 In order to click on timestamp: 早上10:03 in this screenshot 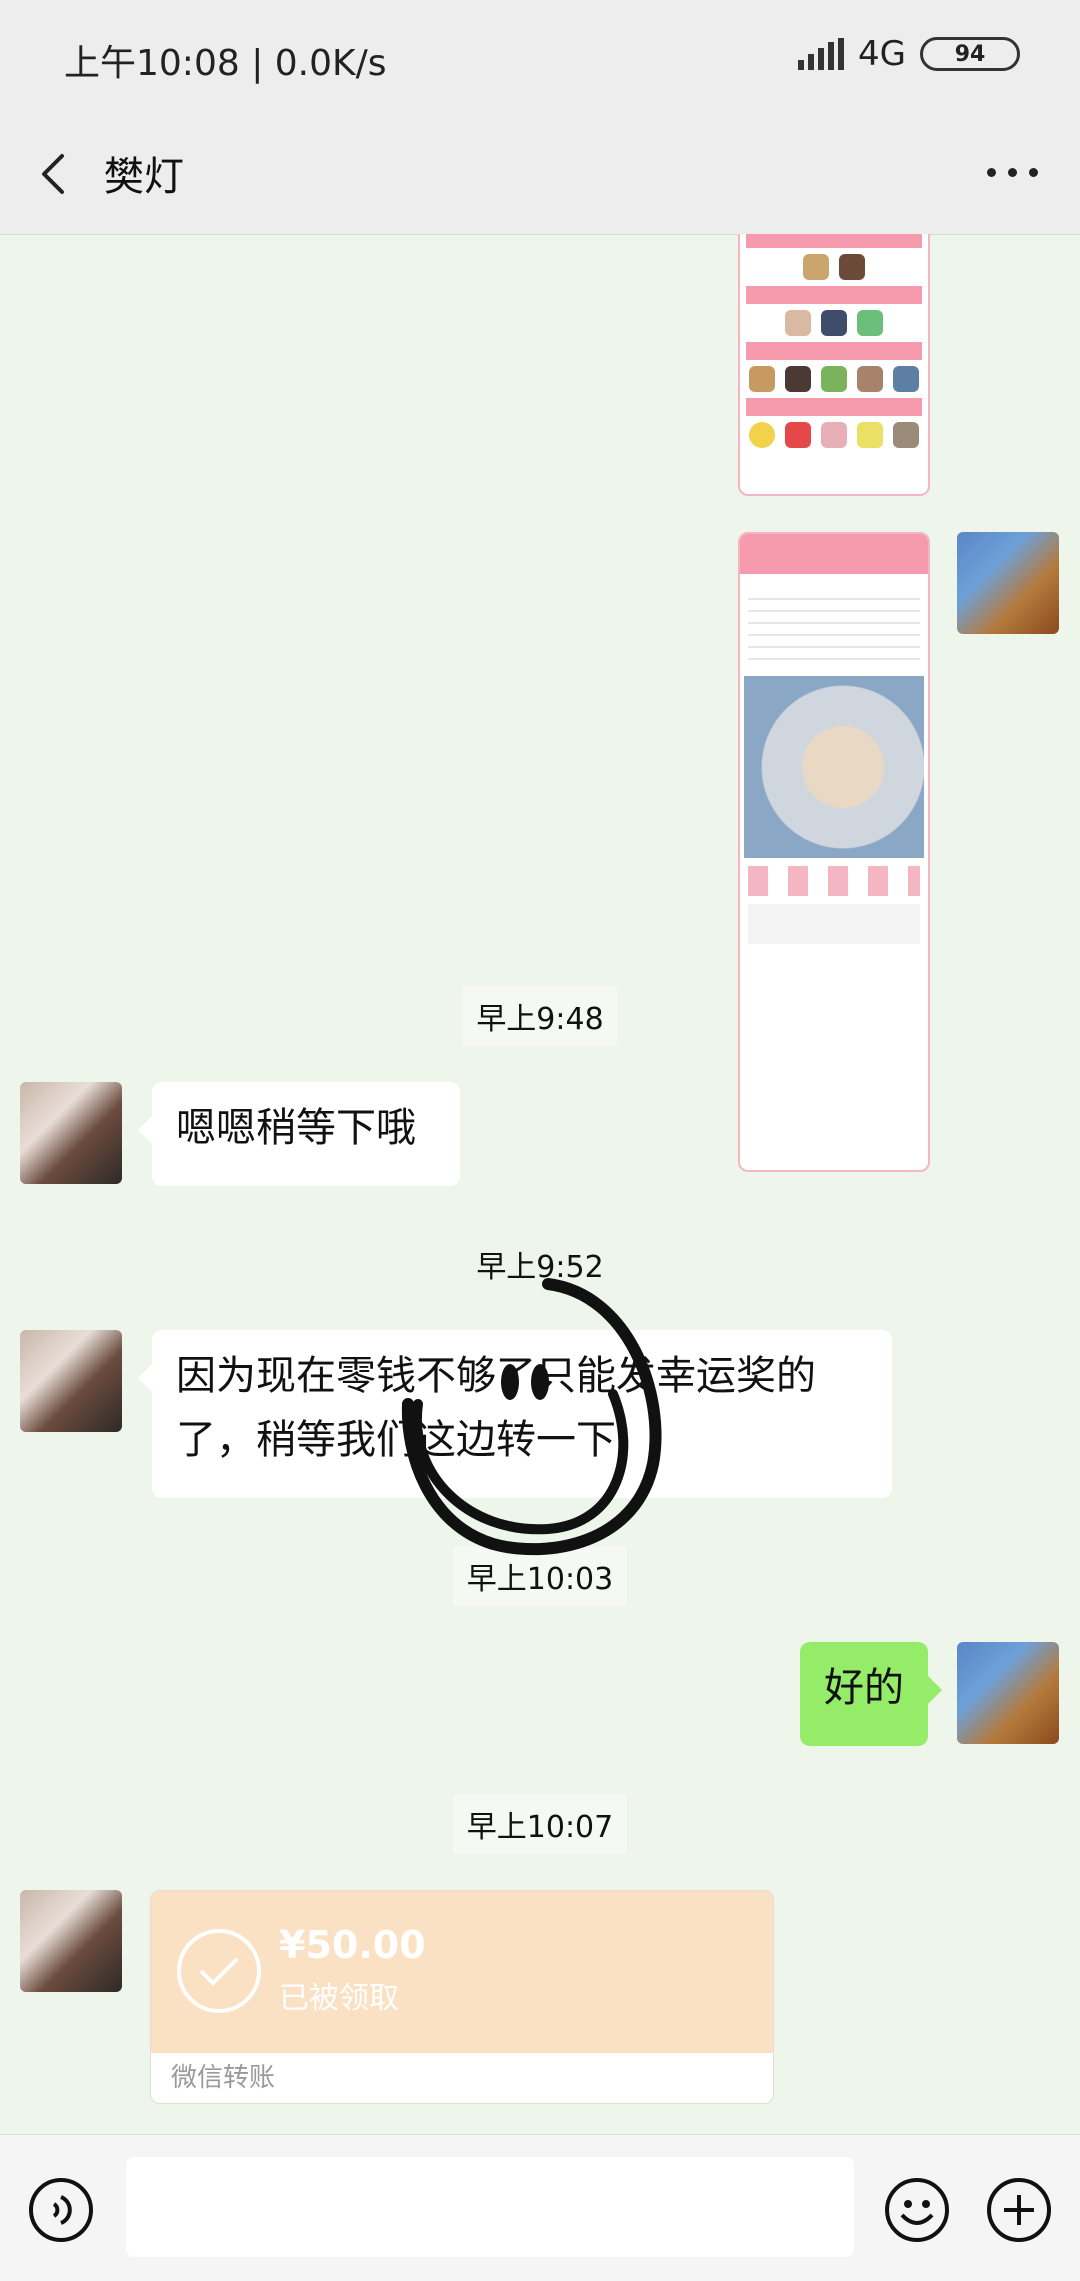, I will do `click(540, 1576)`.